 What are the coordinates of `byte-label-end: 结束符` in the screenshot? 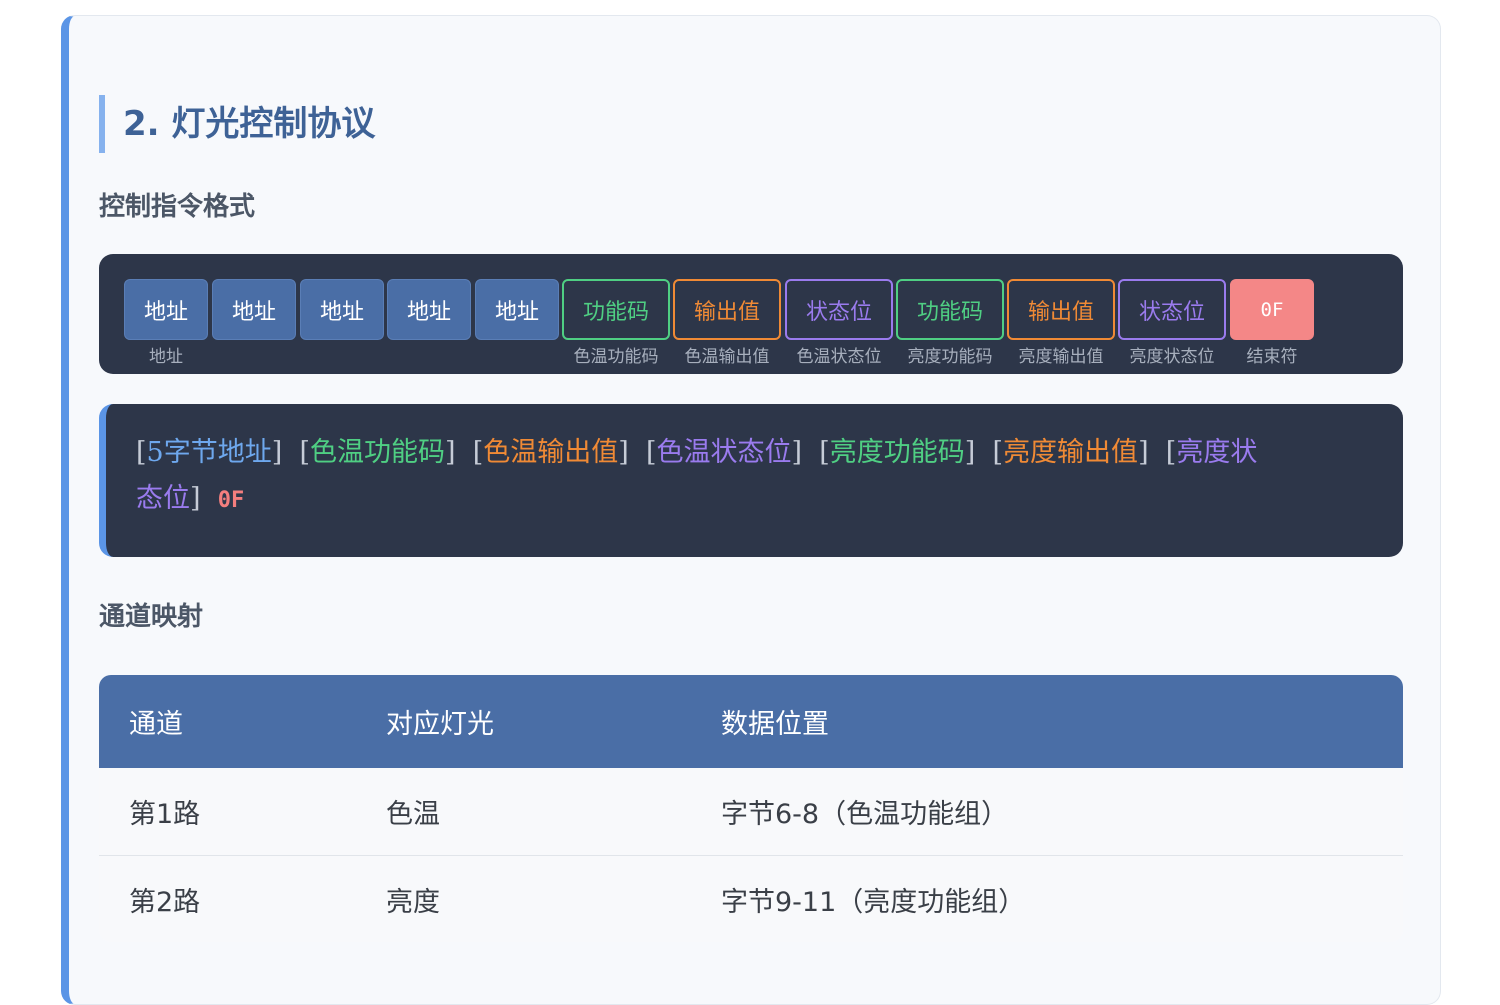 It's located at (1272, 357).